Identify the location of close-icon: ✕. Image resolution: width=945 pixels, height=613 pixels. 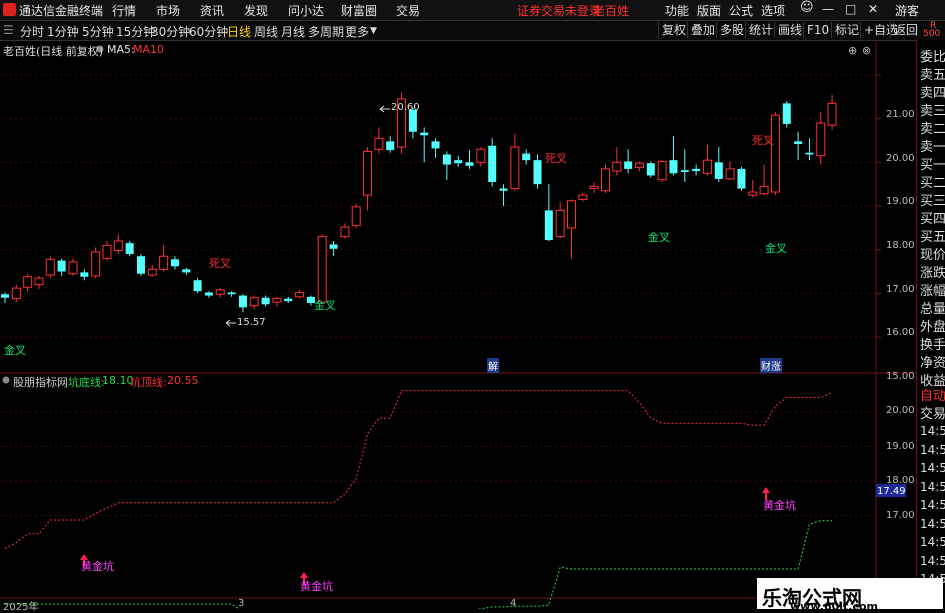
(873, 9).